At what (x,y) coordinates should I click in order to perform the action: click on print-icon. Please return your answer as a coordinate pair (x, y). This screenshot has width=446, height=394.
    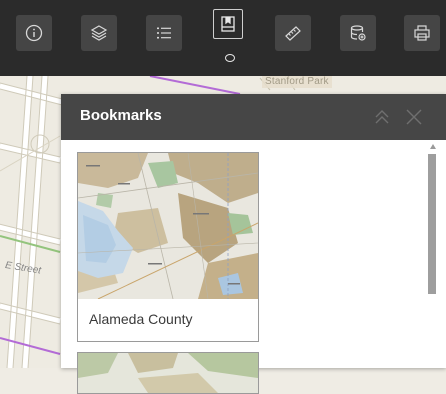
    Looking at the image, I should click on (422, 33).